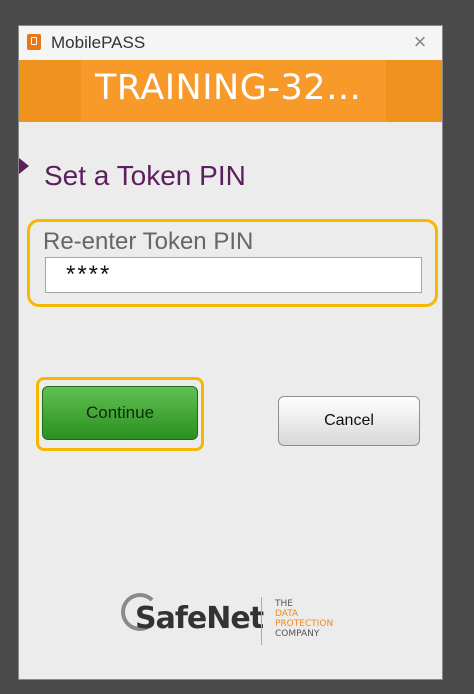 The width and height of the screenshot is (474, 694). I want to click on close-button: ×, so click(420, 42).